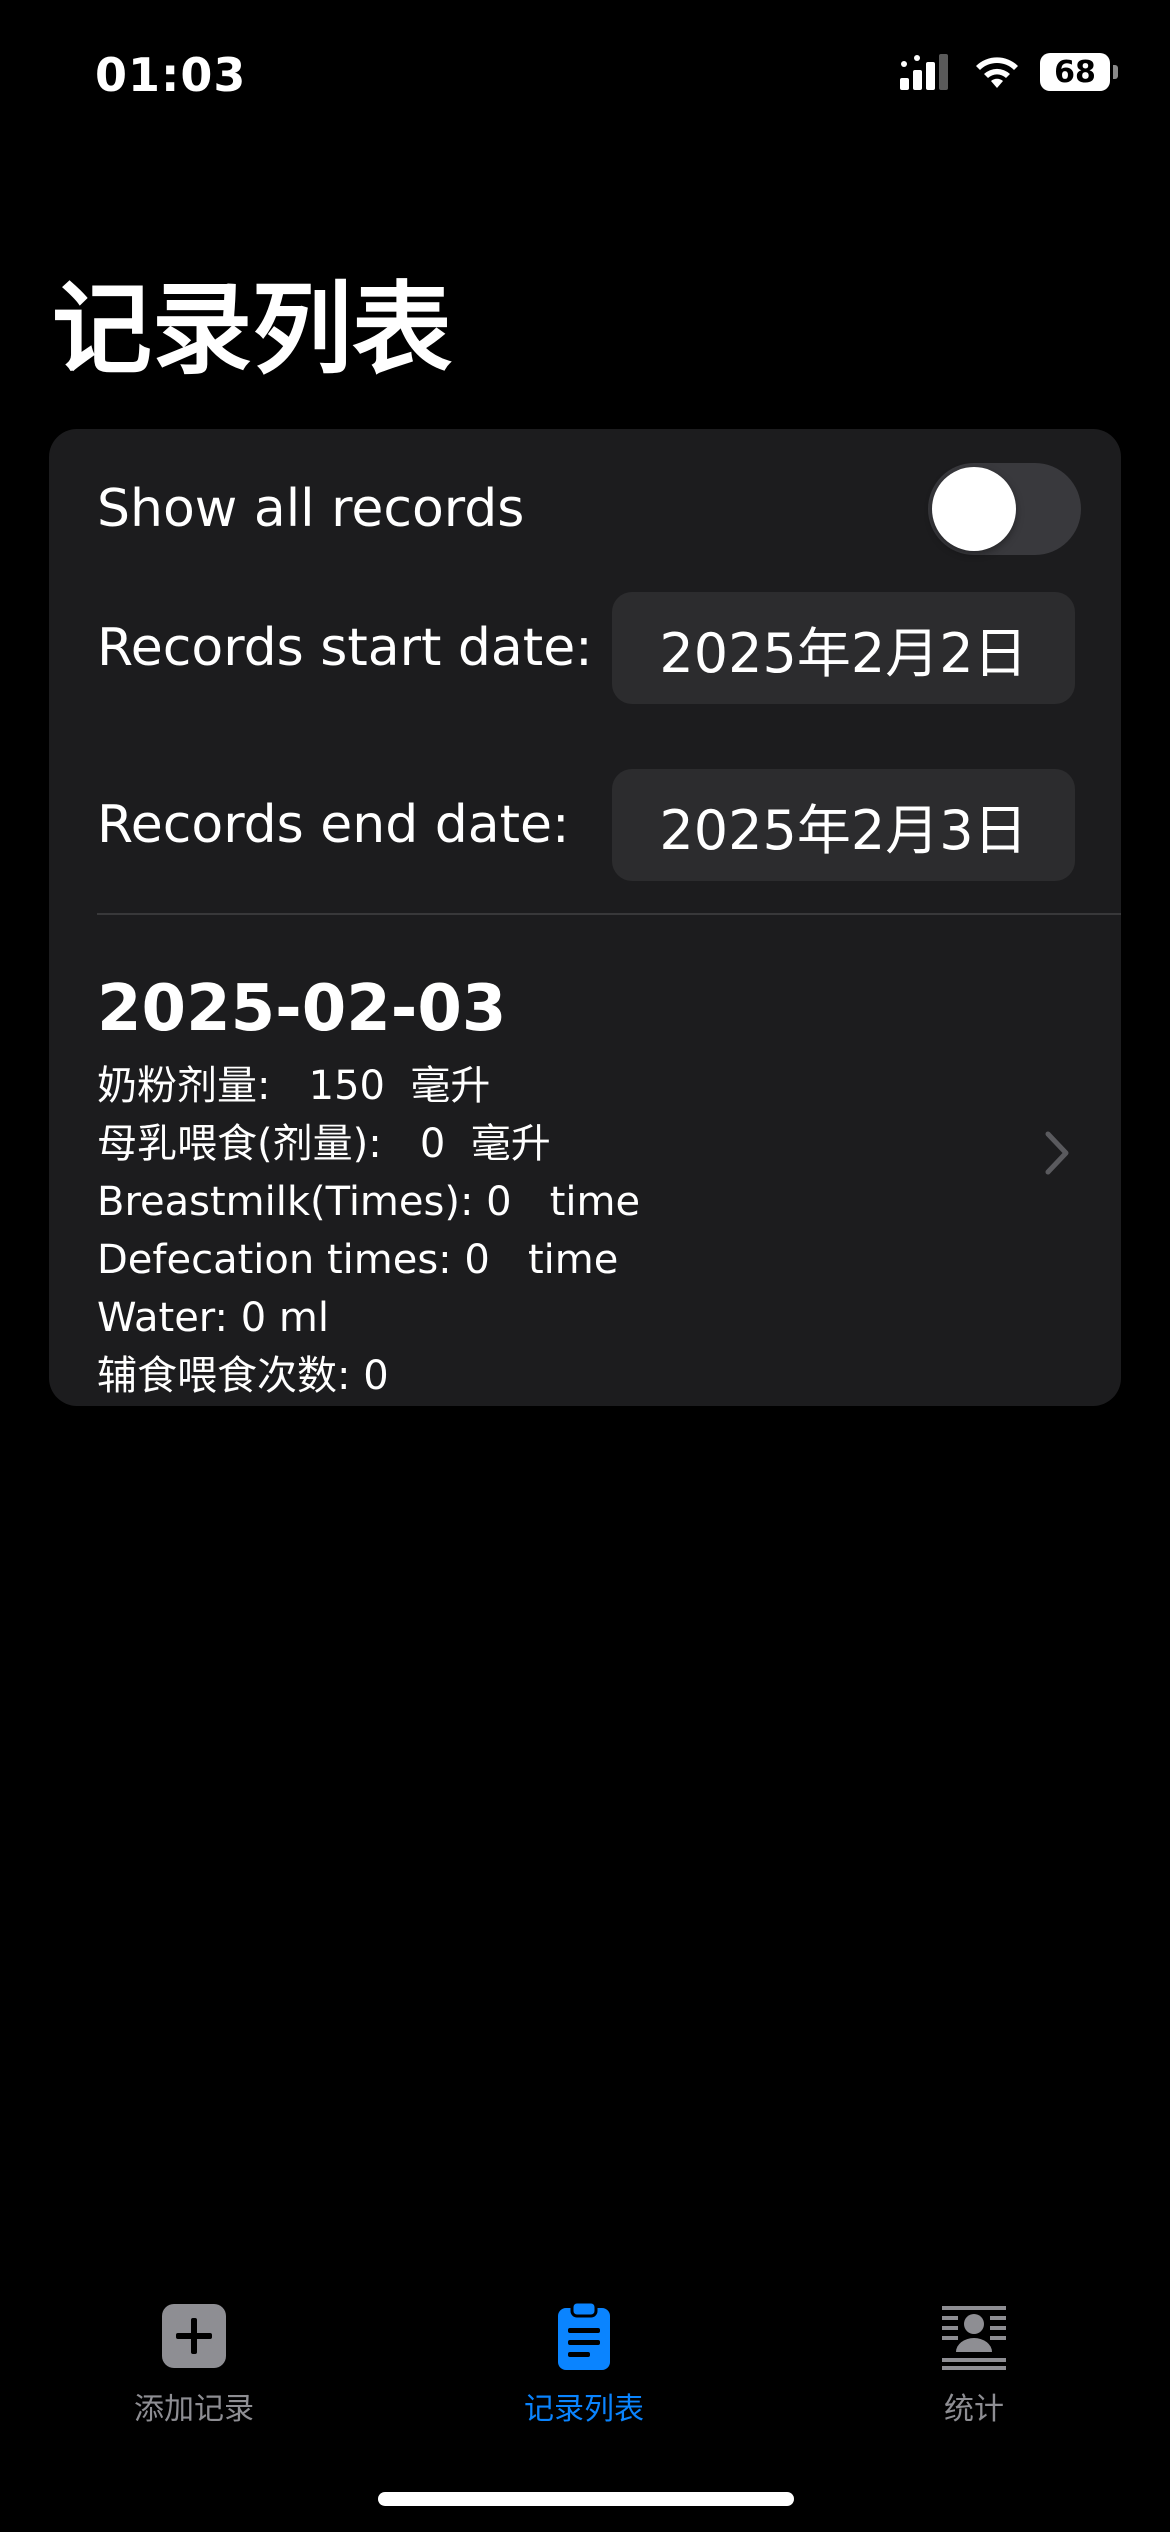 The height and width of the screenshot is (2532, 1170). What do you see at coordinates (843, 648) in the screenshot?
I see `start-date-picker: 2025年2月2日` at bounding box center [843, 648].